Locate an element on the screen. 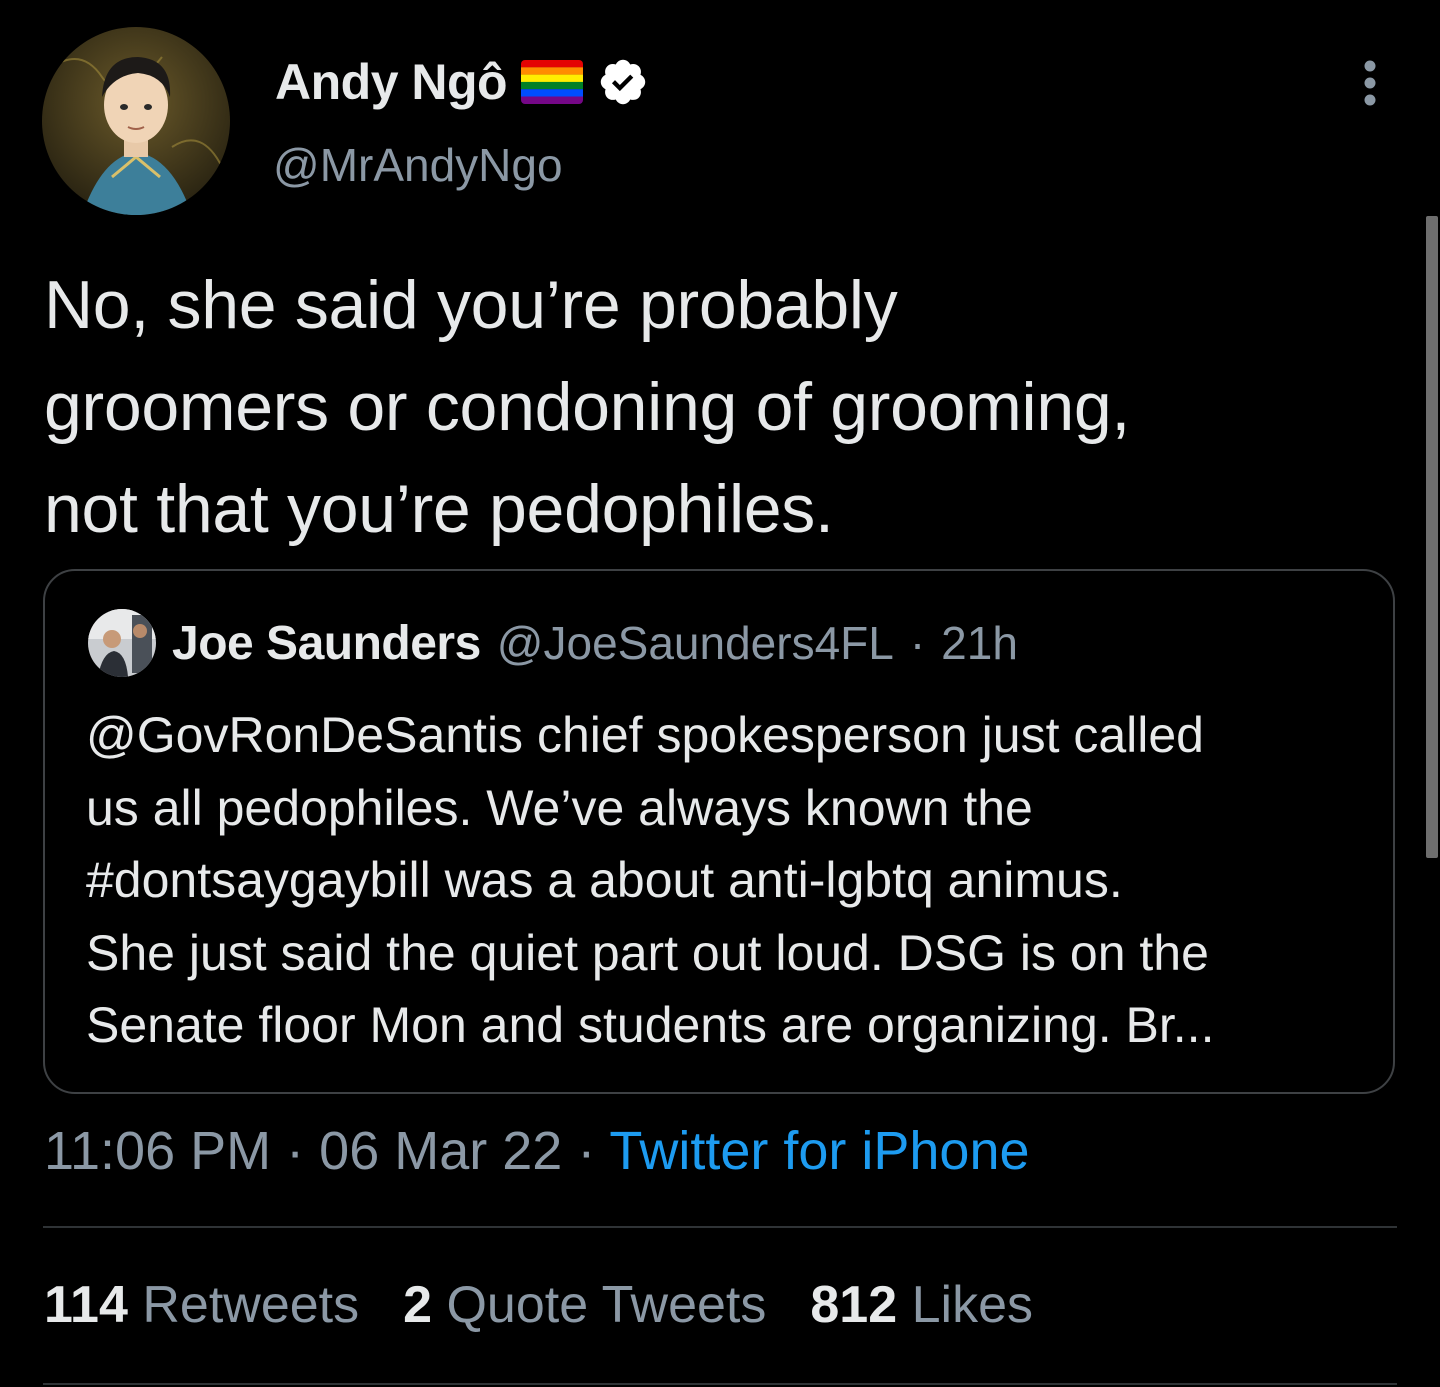  retweets-label: Retweets is located at coordinates (251, 1305).